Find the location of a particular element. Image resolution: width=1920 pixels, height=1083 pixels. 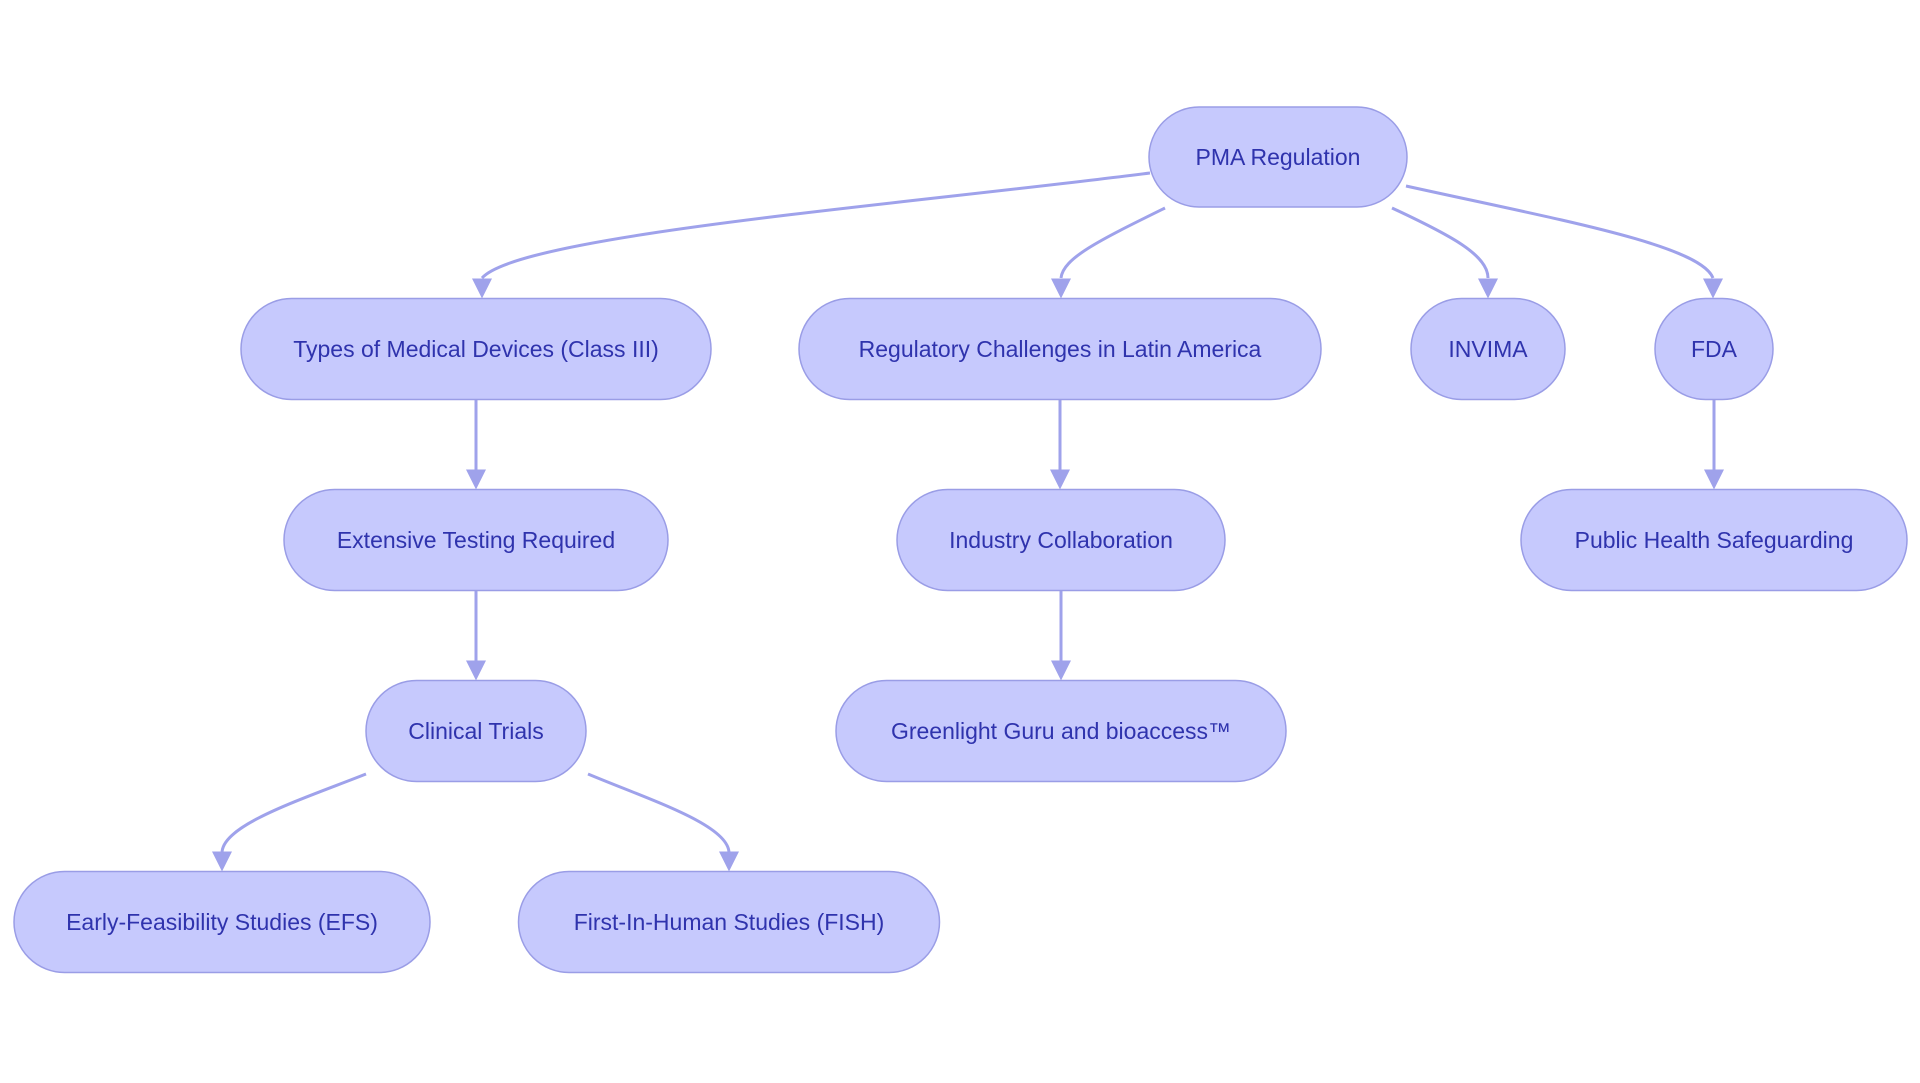

node-label: Extensive Testing Required is located at coordinates (476, 540).